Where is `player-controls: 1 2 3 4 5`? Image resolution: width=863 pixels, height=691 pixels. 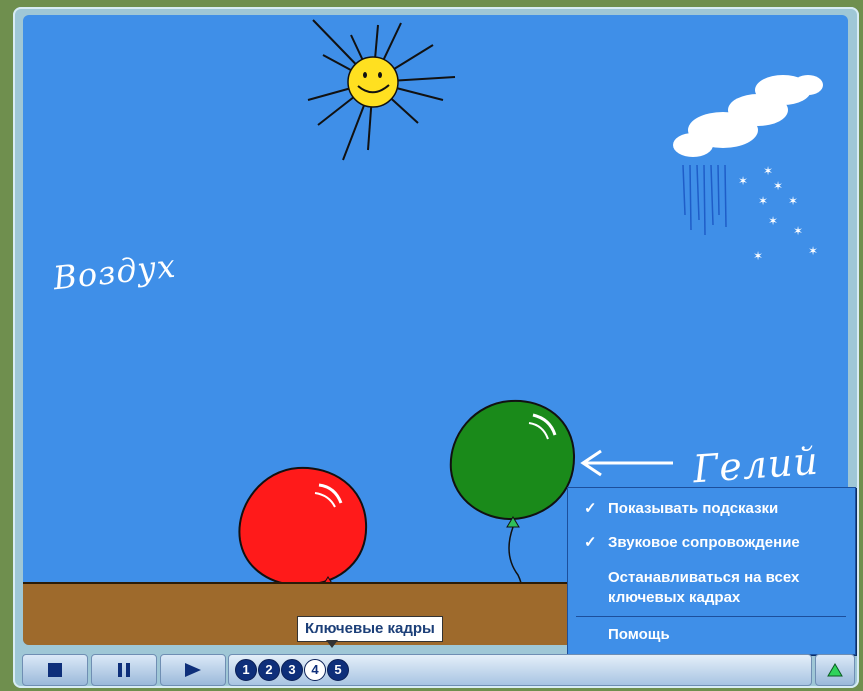 player-controls: 1 2 3 4 5 is located at coordinates (437, 669).